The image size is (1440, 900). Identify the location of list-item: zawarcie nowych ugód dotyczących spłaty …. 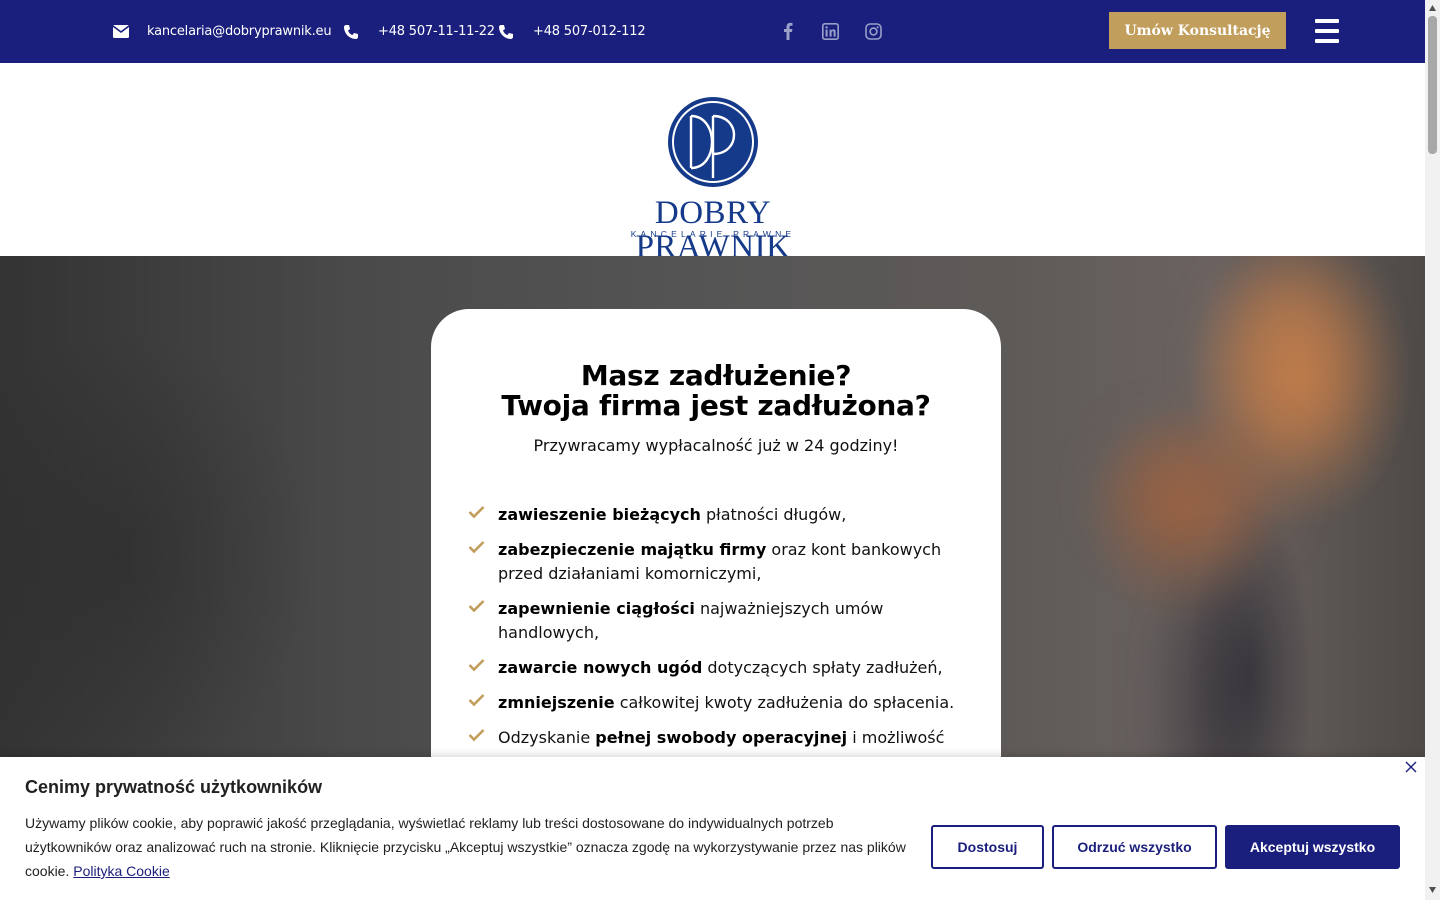
(718, 668).